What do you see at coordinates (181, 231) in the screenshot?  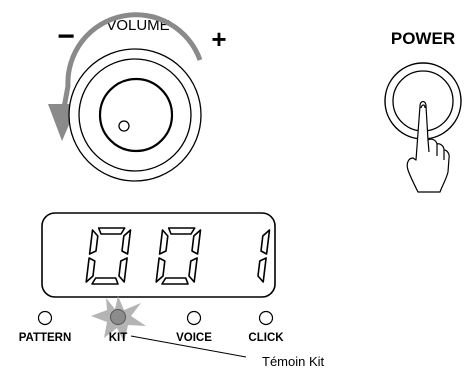 I see `digit-2-segment-a` at bounding box center [181, 231].